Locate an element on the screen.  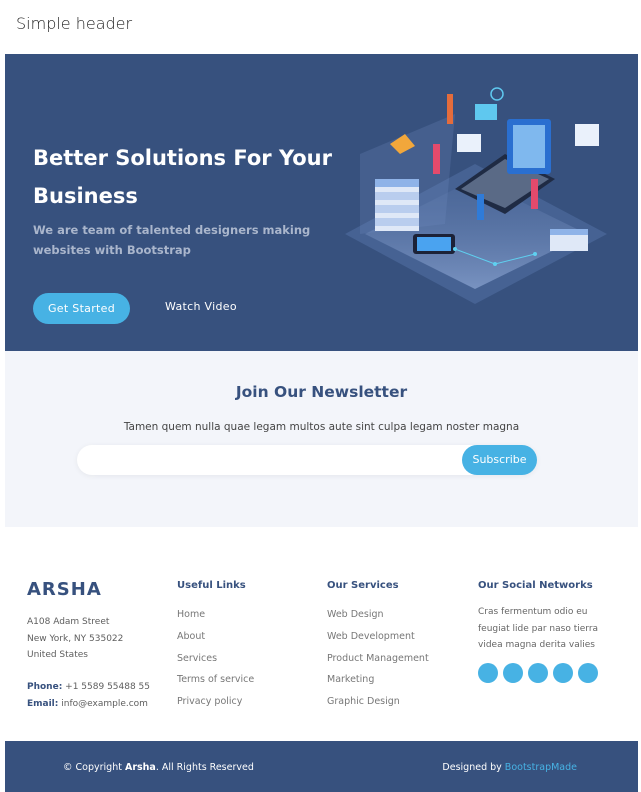
address-line: A108 Adam Street is located at coordinates (68, 622).